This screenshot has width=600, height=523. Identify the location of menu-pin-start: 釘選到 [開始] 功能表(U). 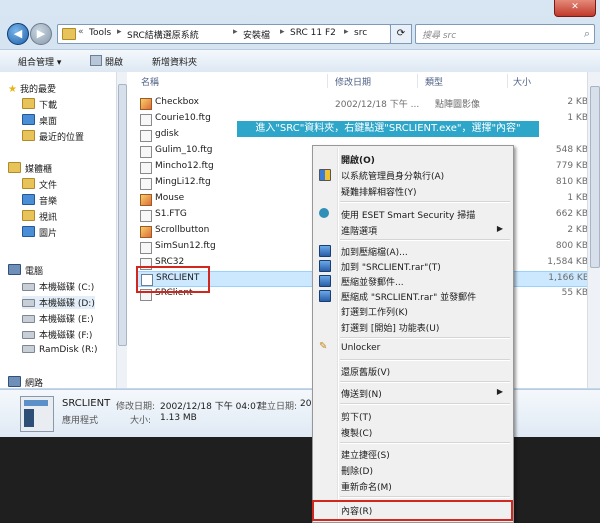
(412, 326).